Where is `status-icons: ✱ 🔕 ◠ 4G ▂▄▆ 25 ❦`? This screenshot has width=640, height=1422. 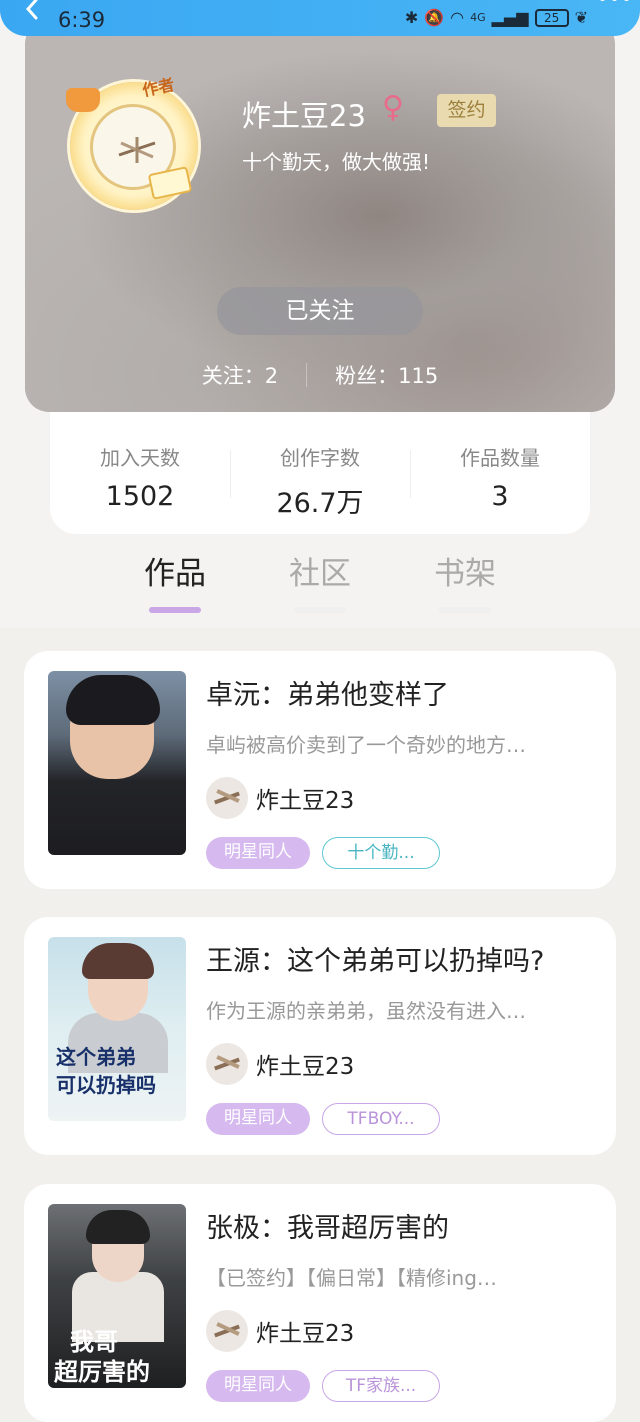 status-icons: ✱ 🔕 ◠ 4G ▂▄▆ 25 ❦ is located at coordinates (496, 17).